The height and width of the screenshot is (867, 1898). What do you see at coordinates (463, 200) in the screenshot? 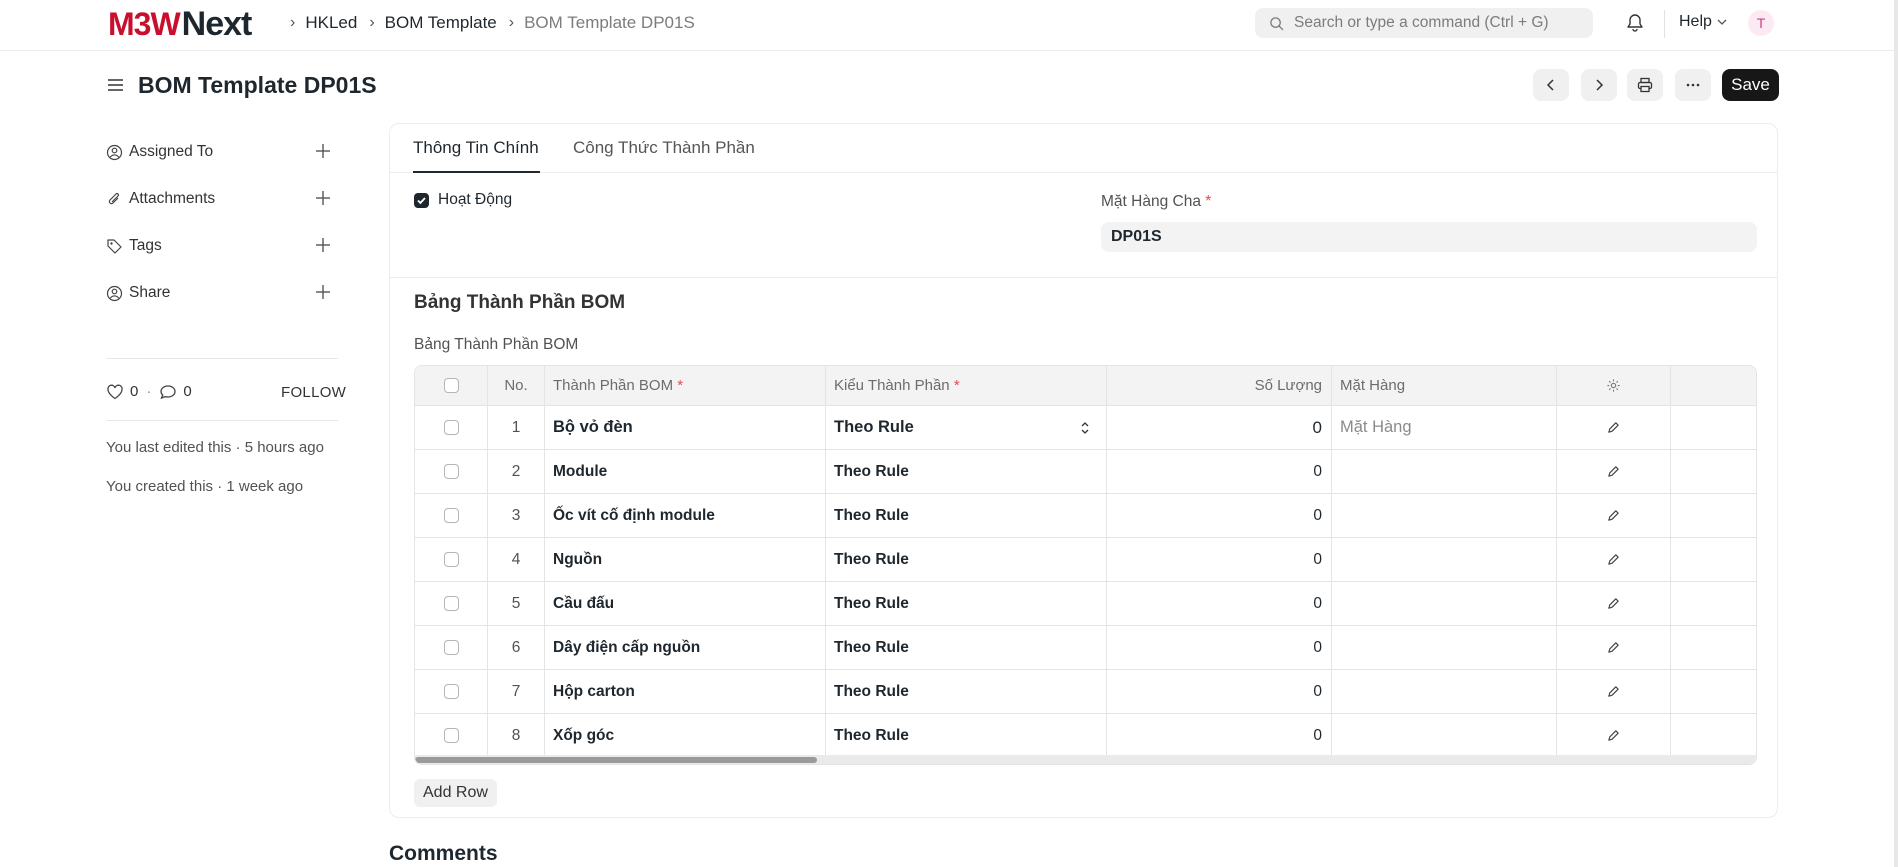
I see `active-checkbox-field: Hoạt Động` at bounding box center [463, 200].